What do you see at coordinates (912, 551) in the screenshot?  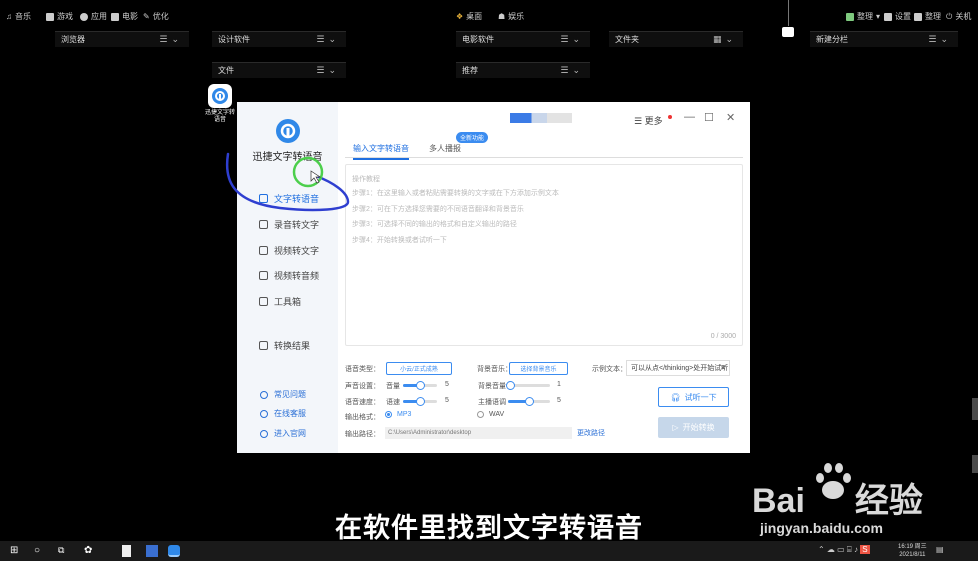 I see `clock: 16:19 周三 2021/8/11` at bounding box center [912, 551].